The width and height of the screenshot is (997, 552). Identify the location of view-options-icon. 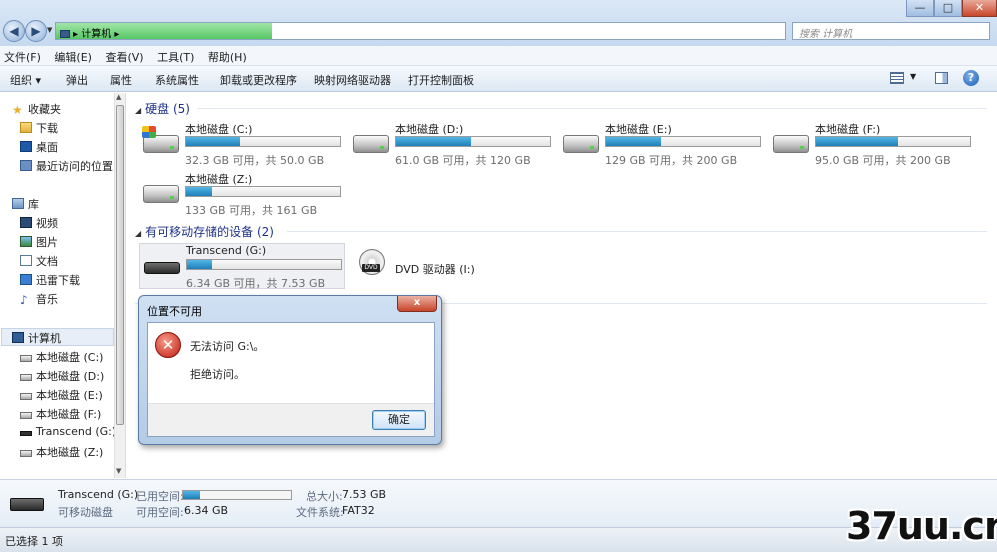
(897, 78).